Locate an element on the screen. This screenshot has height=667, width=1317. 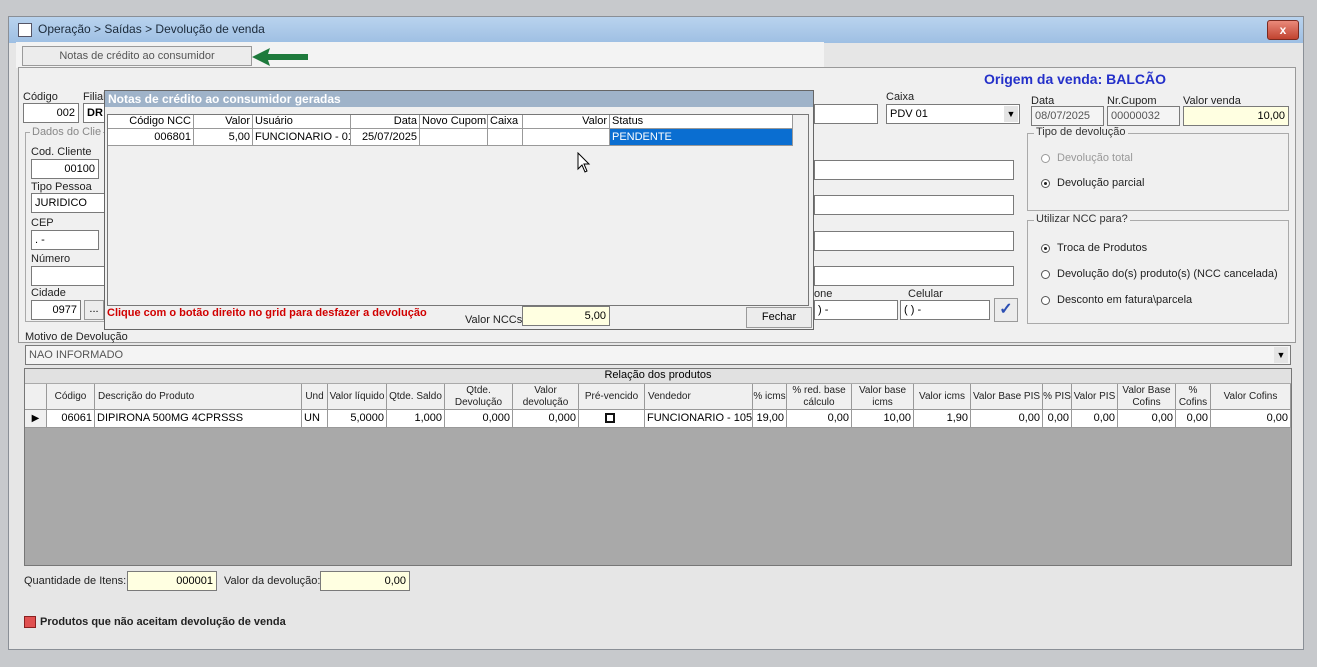
valor-venda-field: 10,00 is located at coordinates (1236, 116).